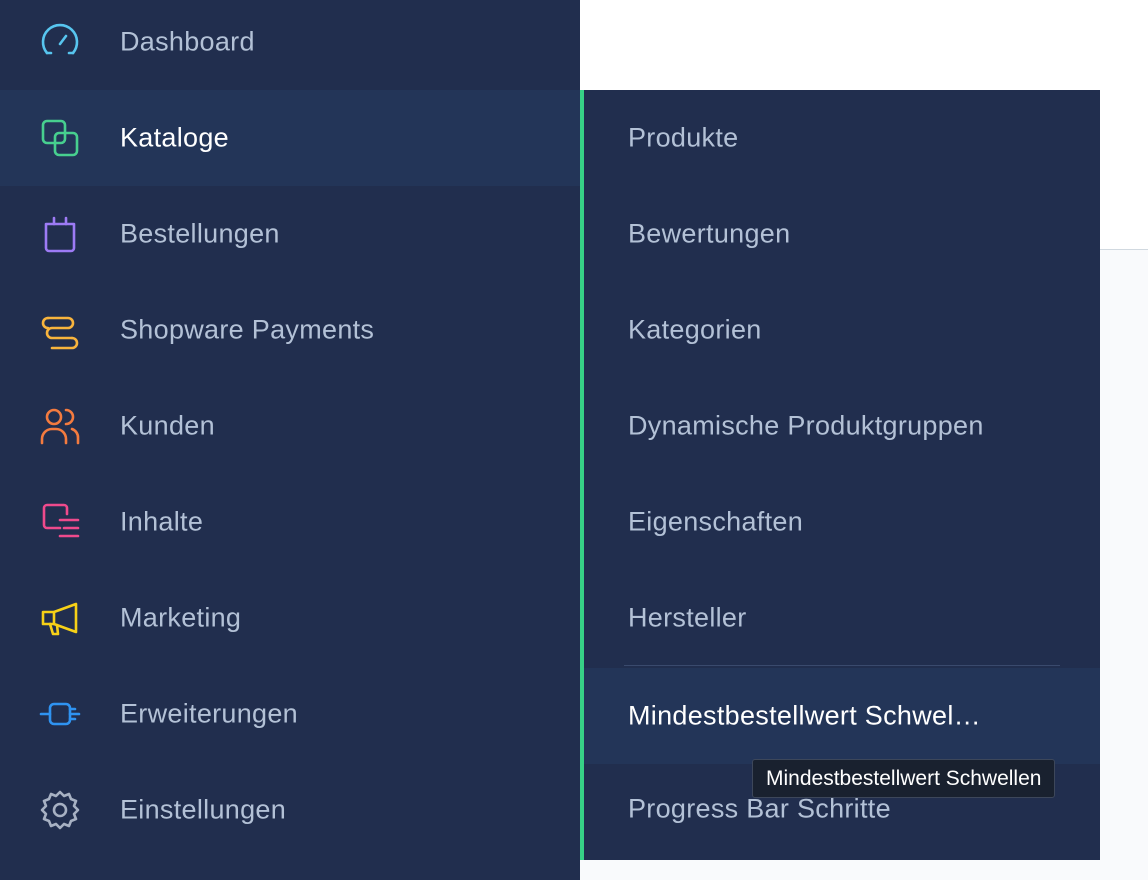 The width and height of the screenshot is (1148, 880). I want to click on gear-icon, so click(60, 810).